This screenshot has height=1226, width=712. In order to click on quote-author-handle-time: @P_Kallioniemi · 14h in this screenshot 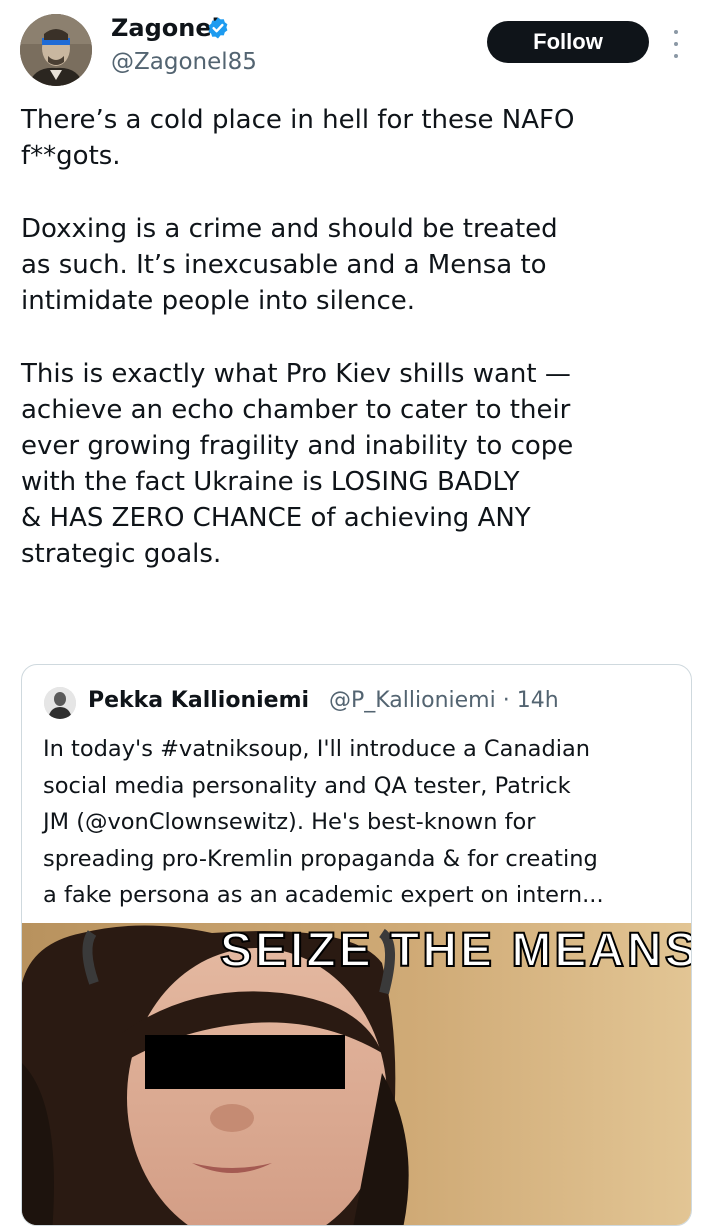, I will do `click(444, 701)`.